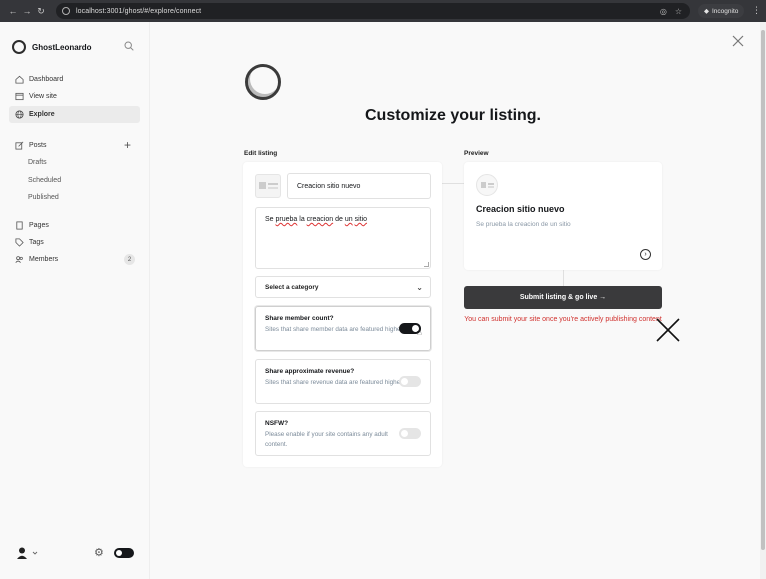 The image size is (766, 579). I want to click on option-title: NSFW?, so click(277, 423).